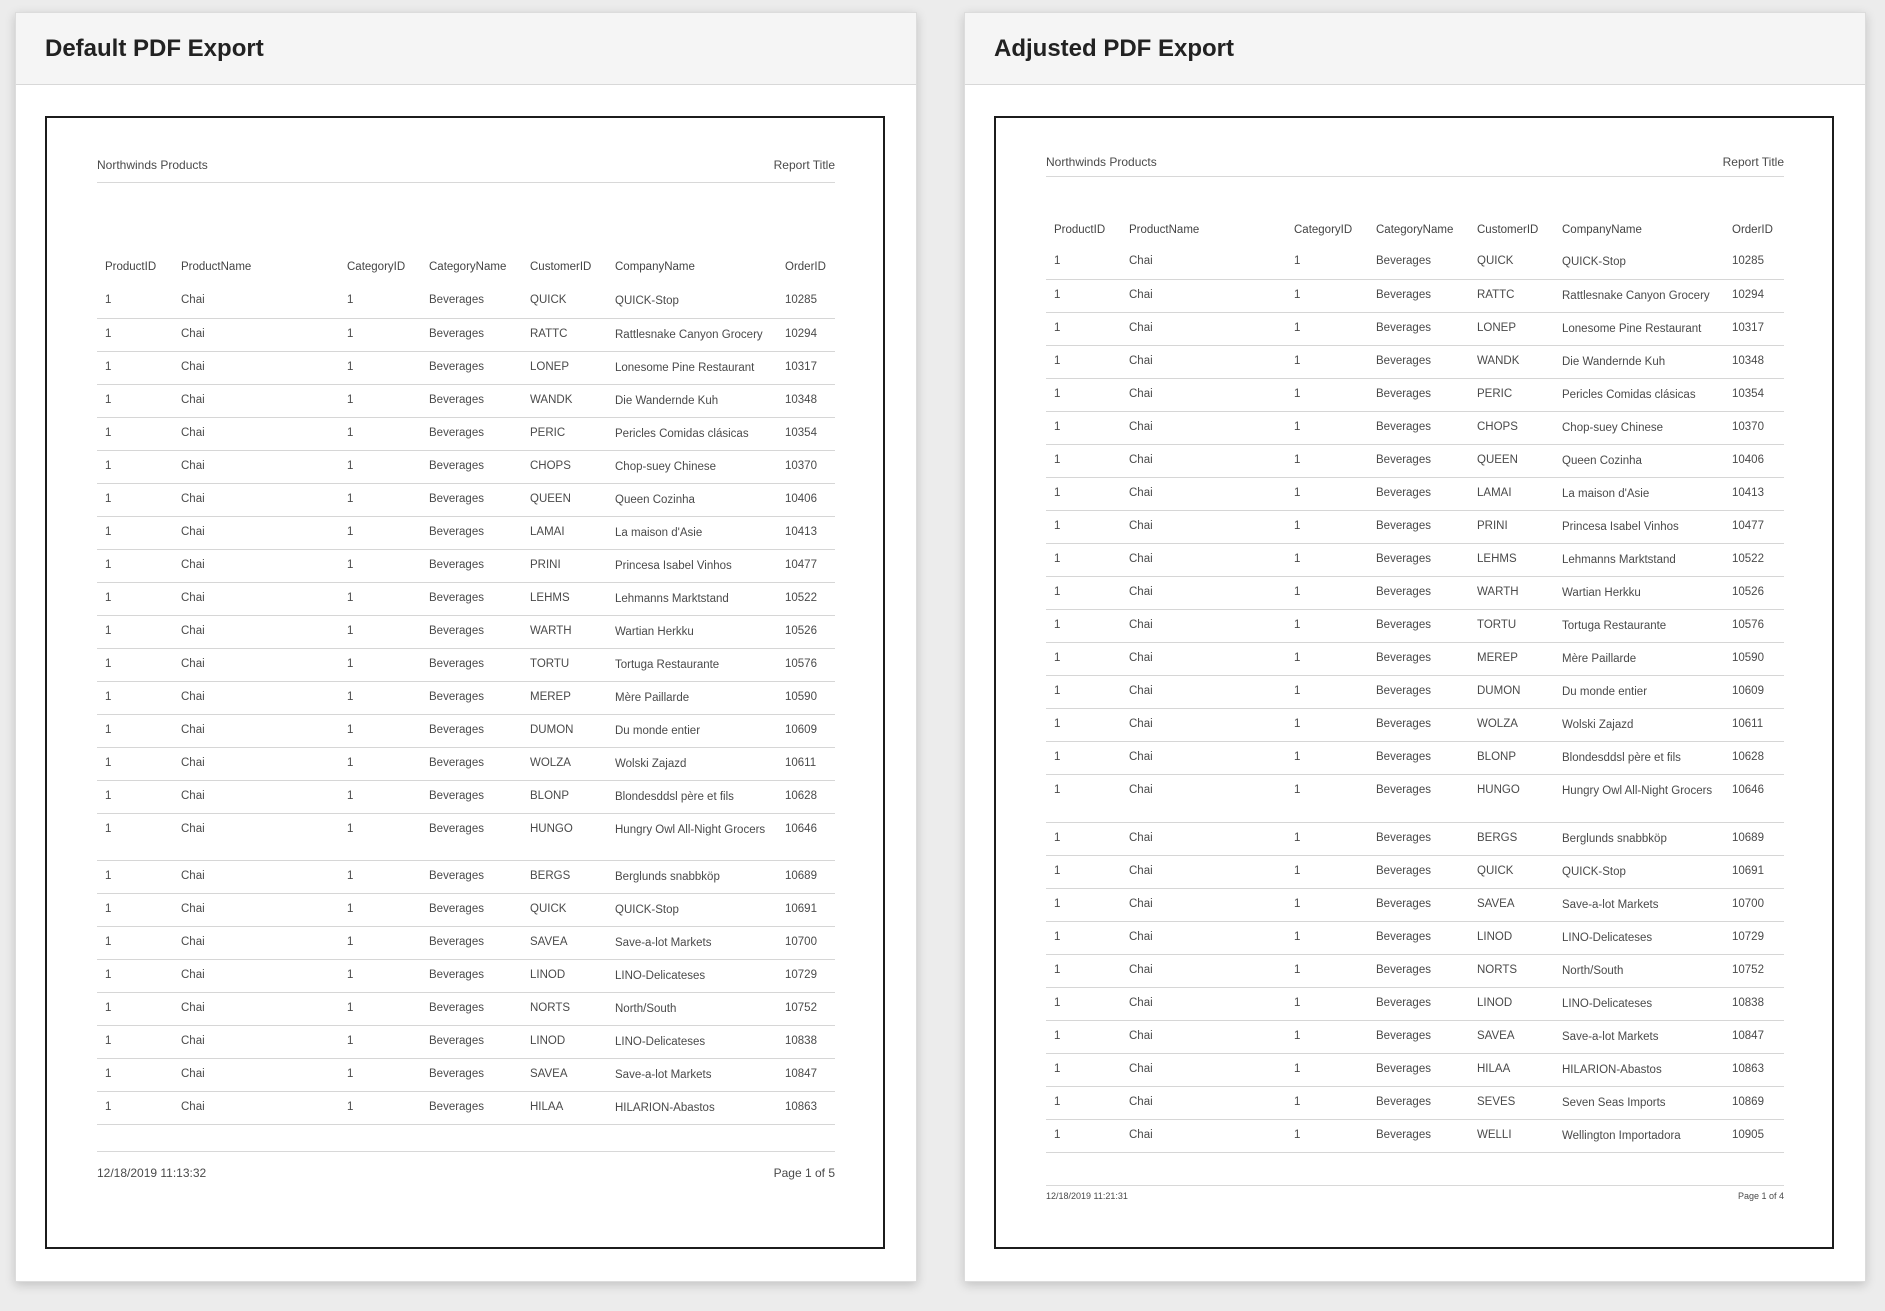  Describe the element at coordinates (806, 302) in the screenshot. I see `table-cell: 10285` at that location.